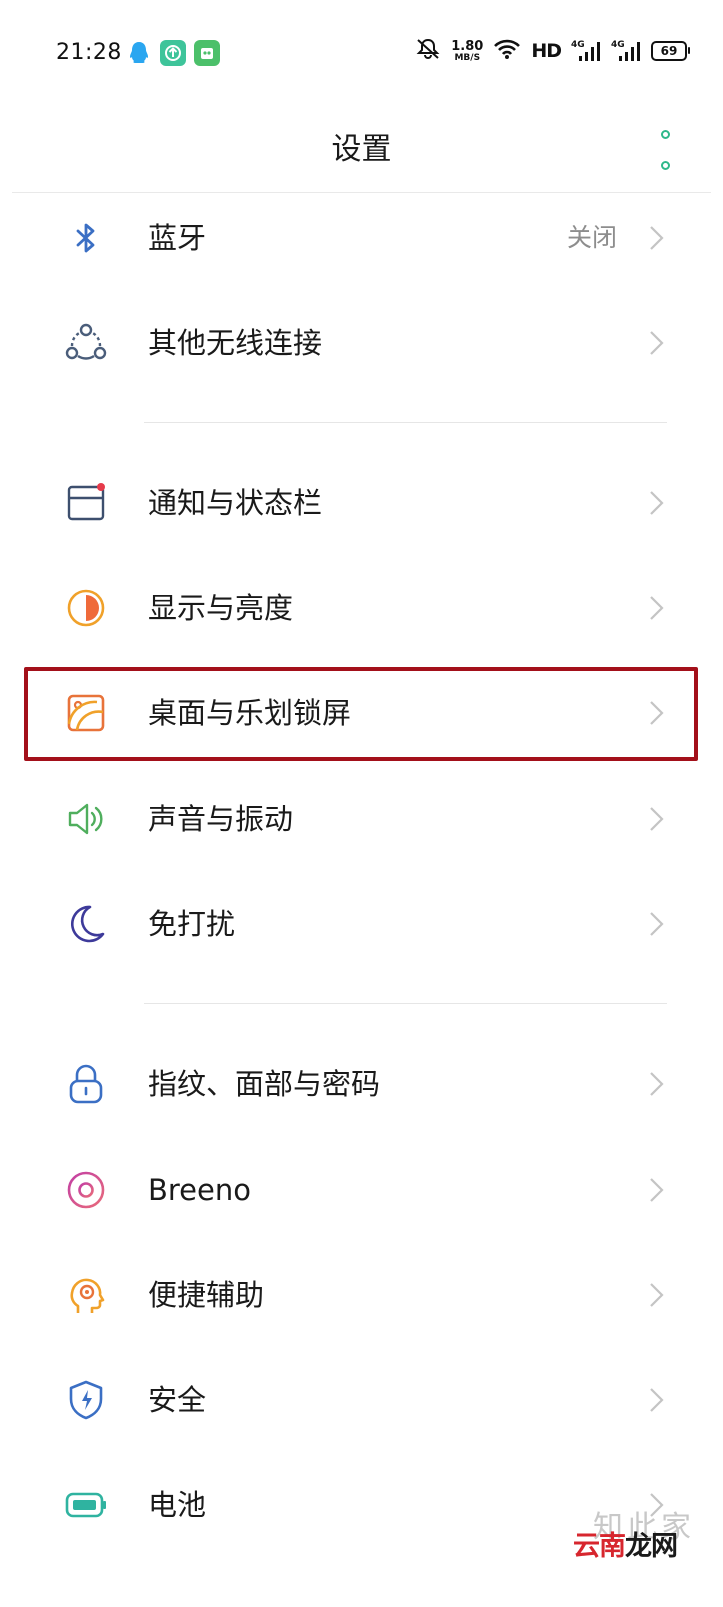 The image size is (723, 1607). Describe the element at coordinates (625, 1546) in the screenshot. I see `watermark-bottom: 云南龙网` at that location.